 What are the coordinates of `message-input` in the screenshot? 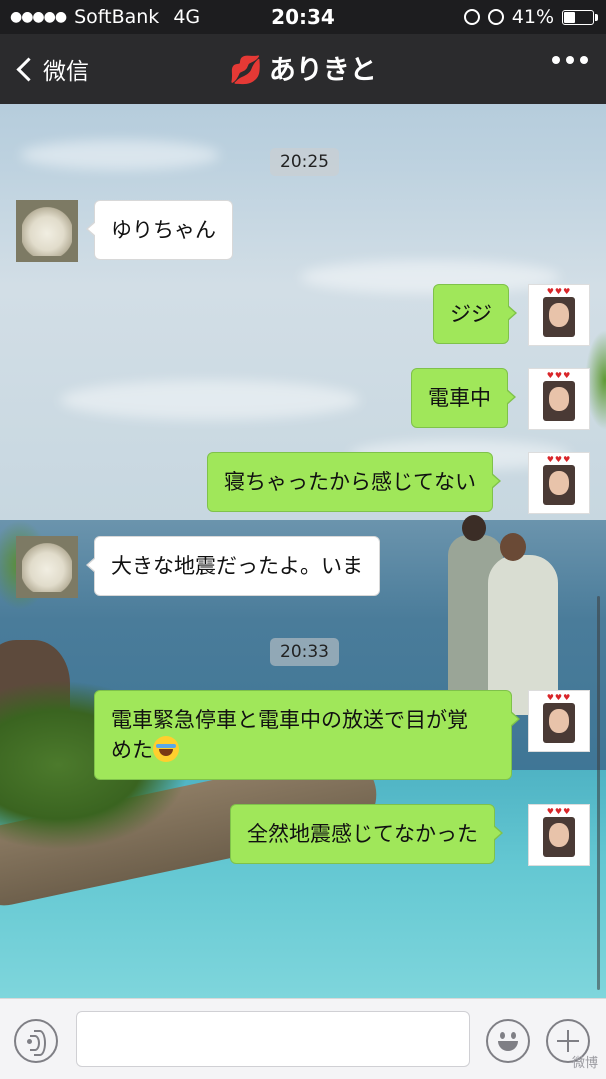 It's located at (273, 1039).